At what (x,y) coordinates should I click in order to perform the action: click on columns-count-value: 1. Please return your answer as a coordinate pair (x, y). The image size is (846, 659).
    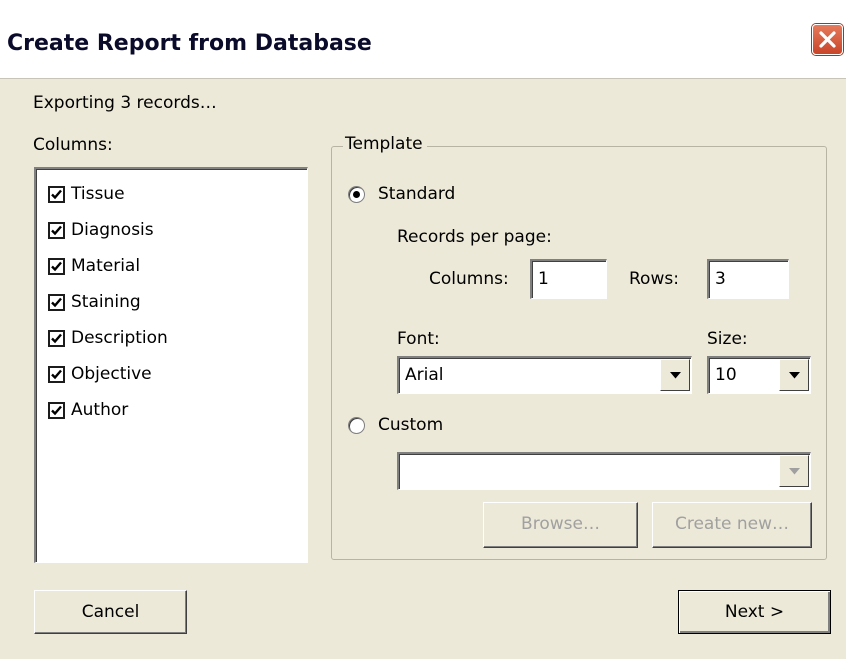
    Looking at the image, I should click on (543, 279).